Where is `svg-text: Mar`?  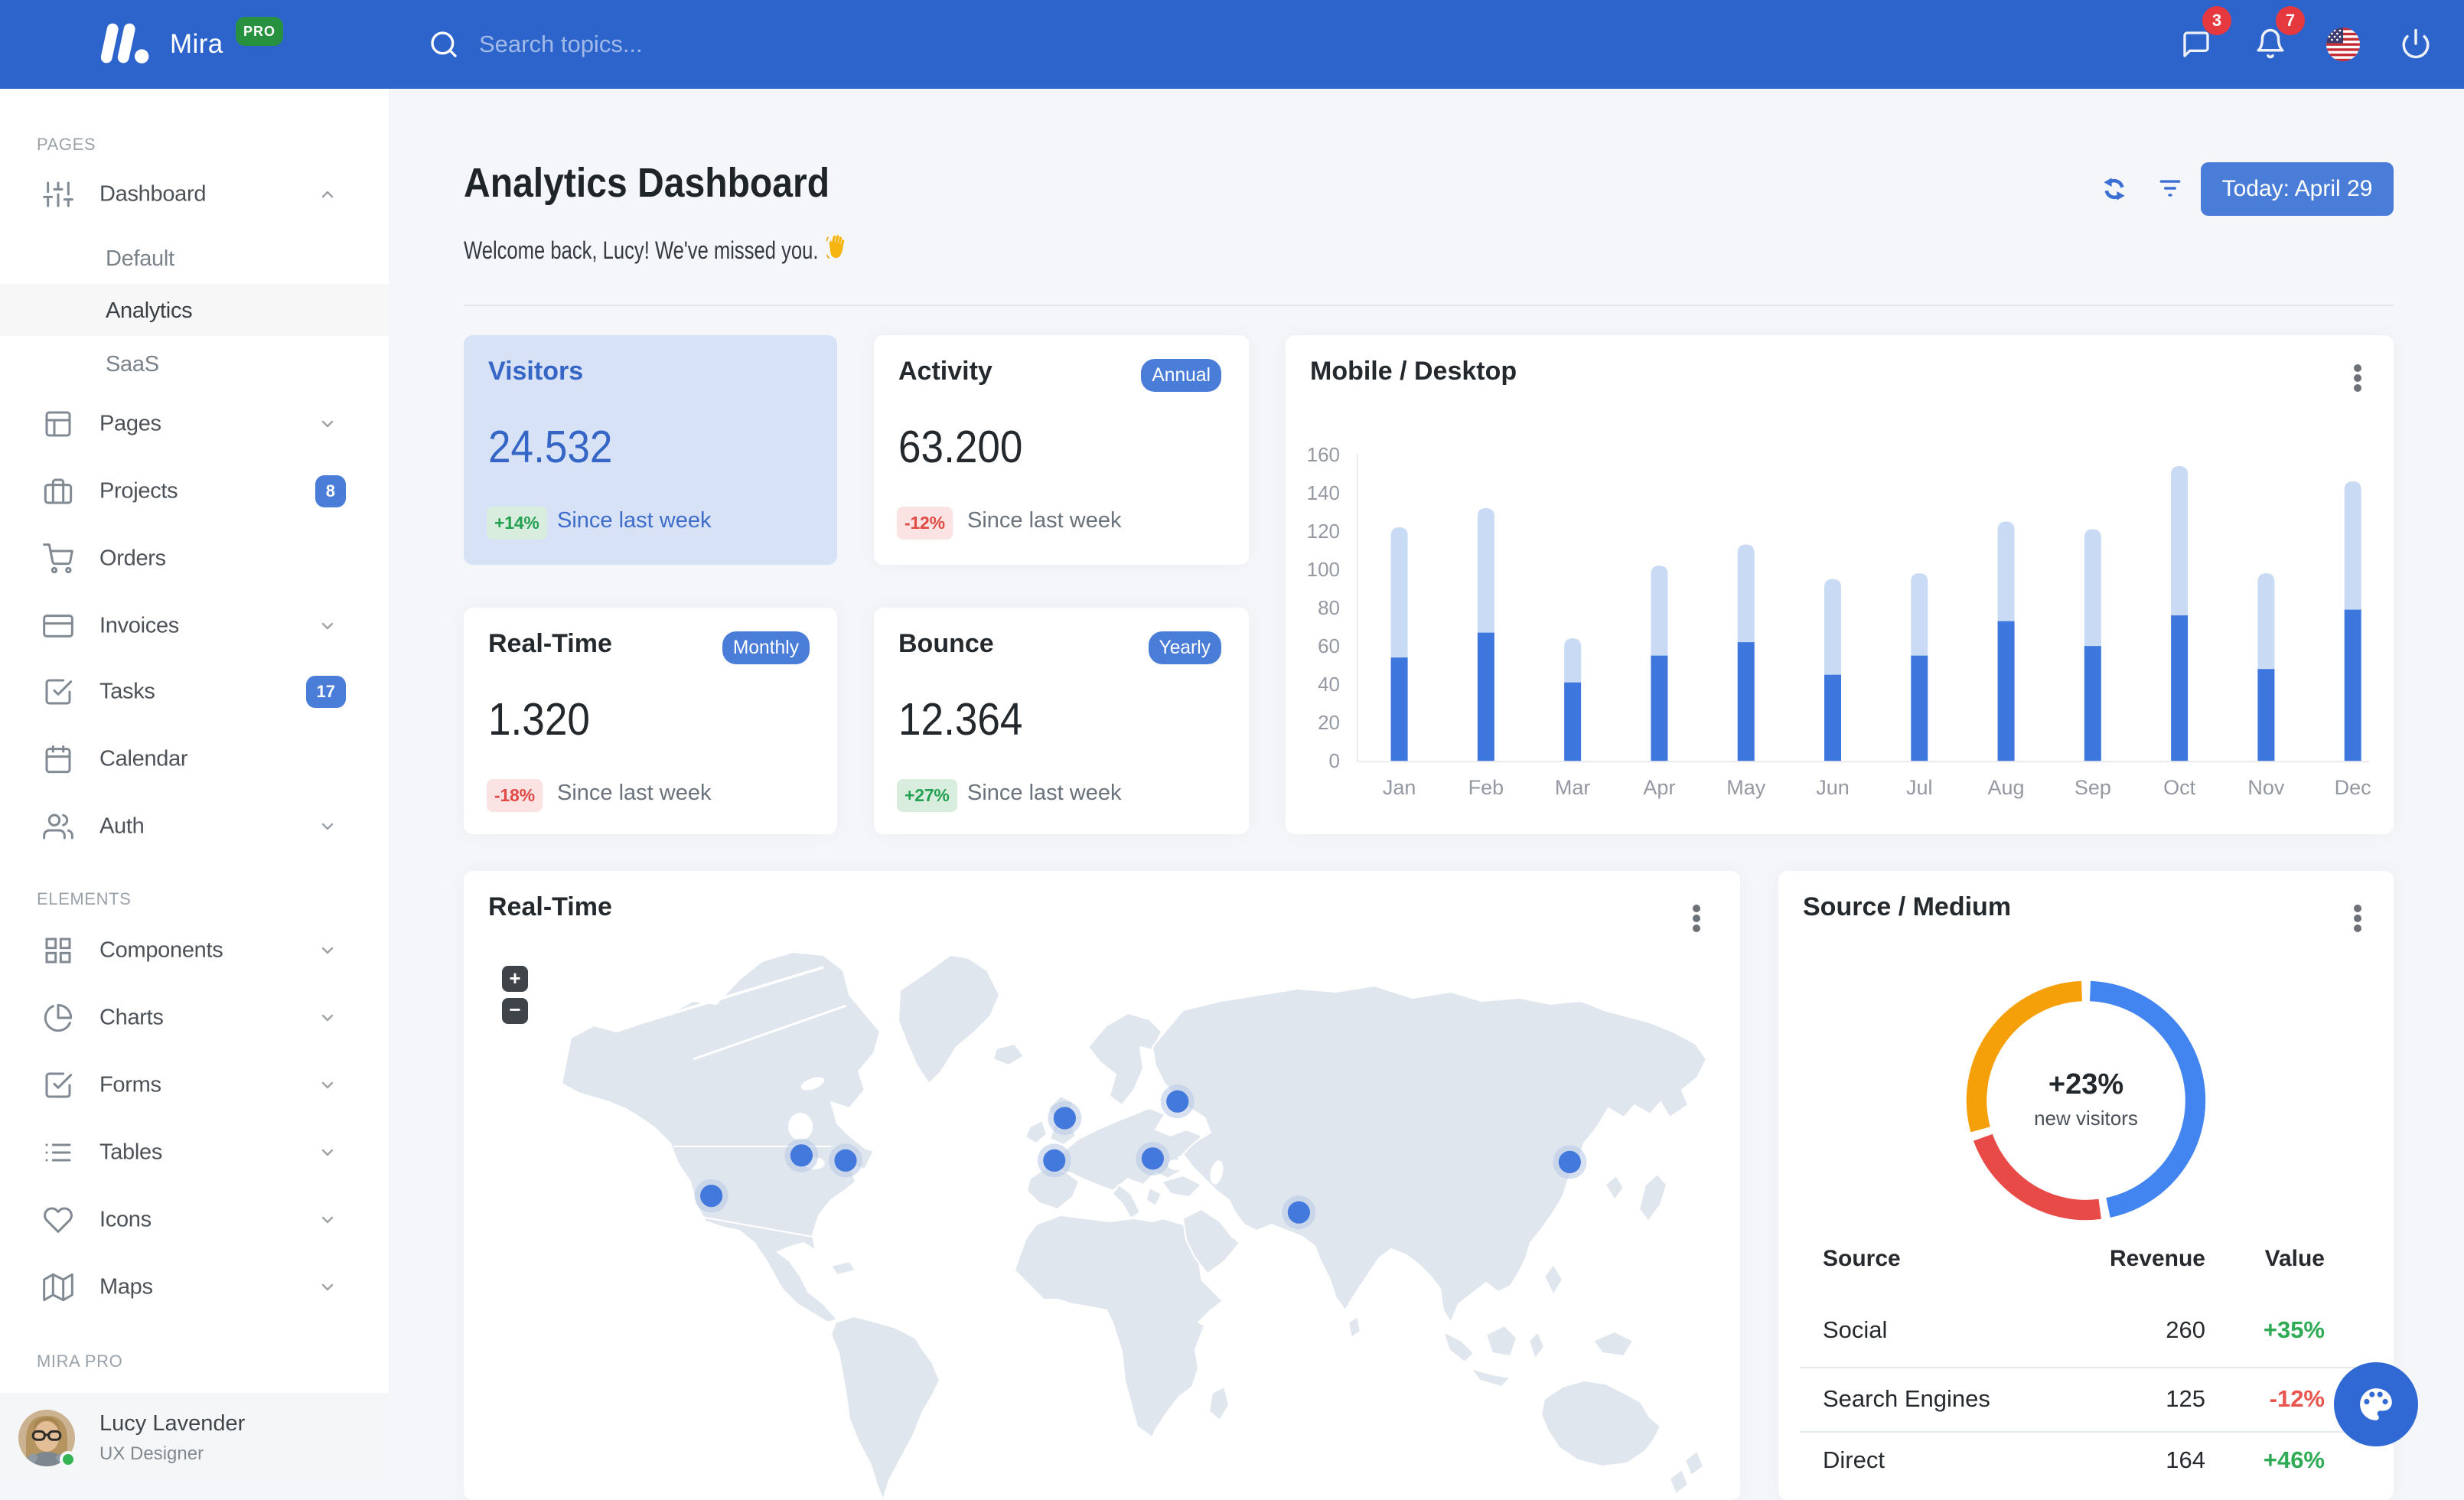 svg-text: Mar is located at coordinates (1573, 787).